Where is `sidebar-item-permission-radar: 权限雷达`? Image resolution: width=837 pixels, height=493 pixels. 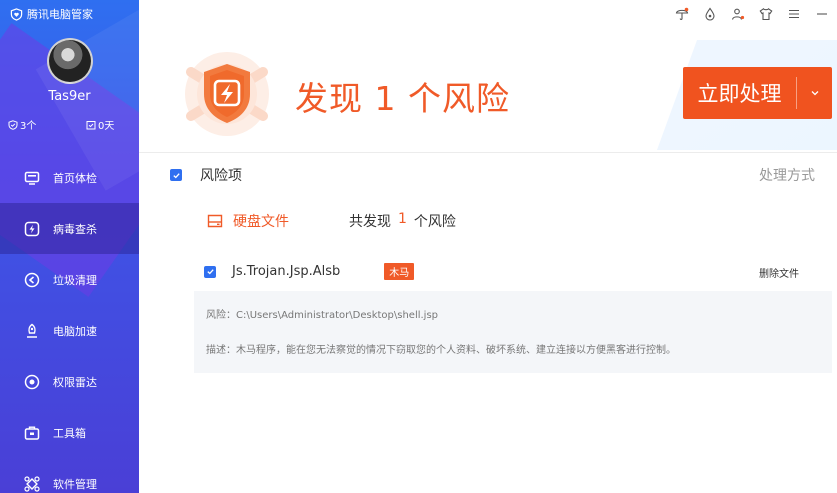 sidebar-item-permission-radar: 权限雷达 is located at coordinates (69, 381).